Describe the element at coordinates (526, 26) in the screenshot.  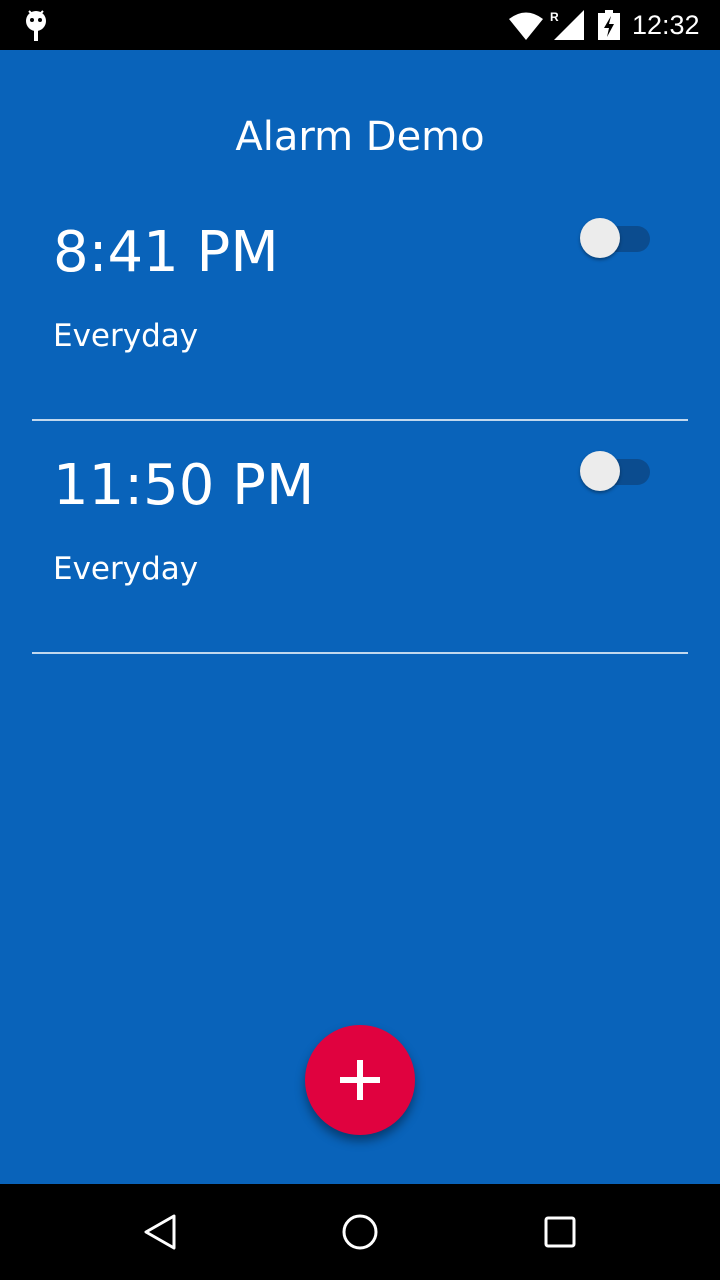
I see `wifi-icon` at that location.